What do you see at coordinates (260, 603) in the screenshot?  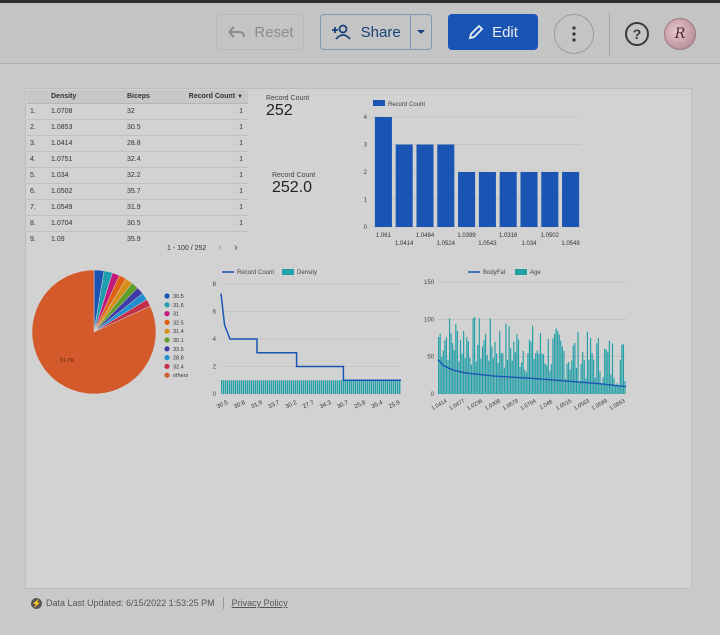 I see `privacy-policy-link: Privacy Policy` at bounding box center [260, 603].